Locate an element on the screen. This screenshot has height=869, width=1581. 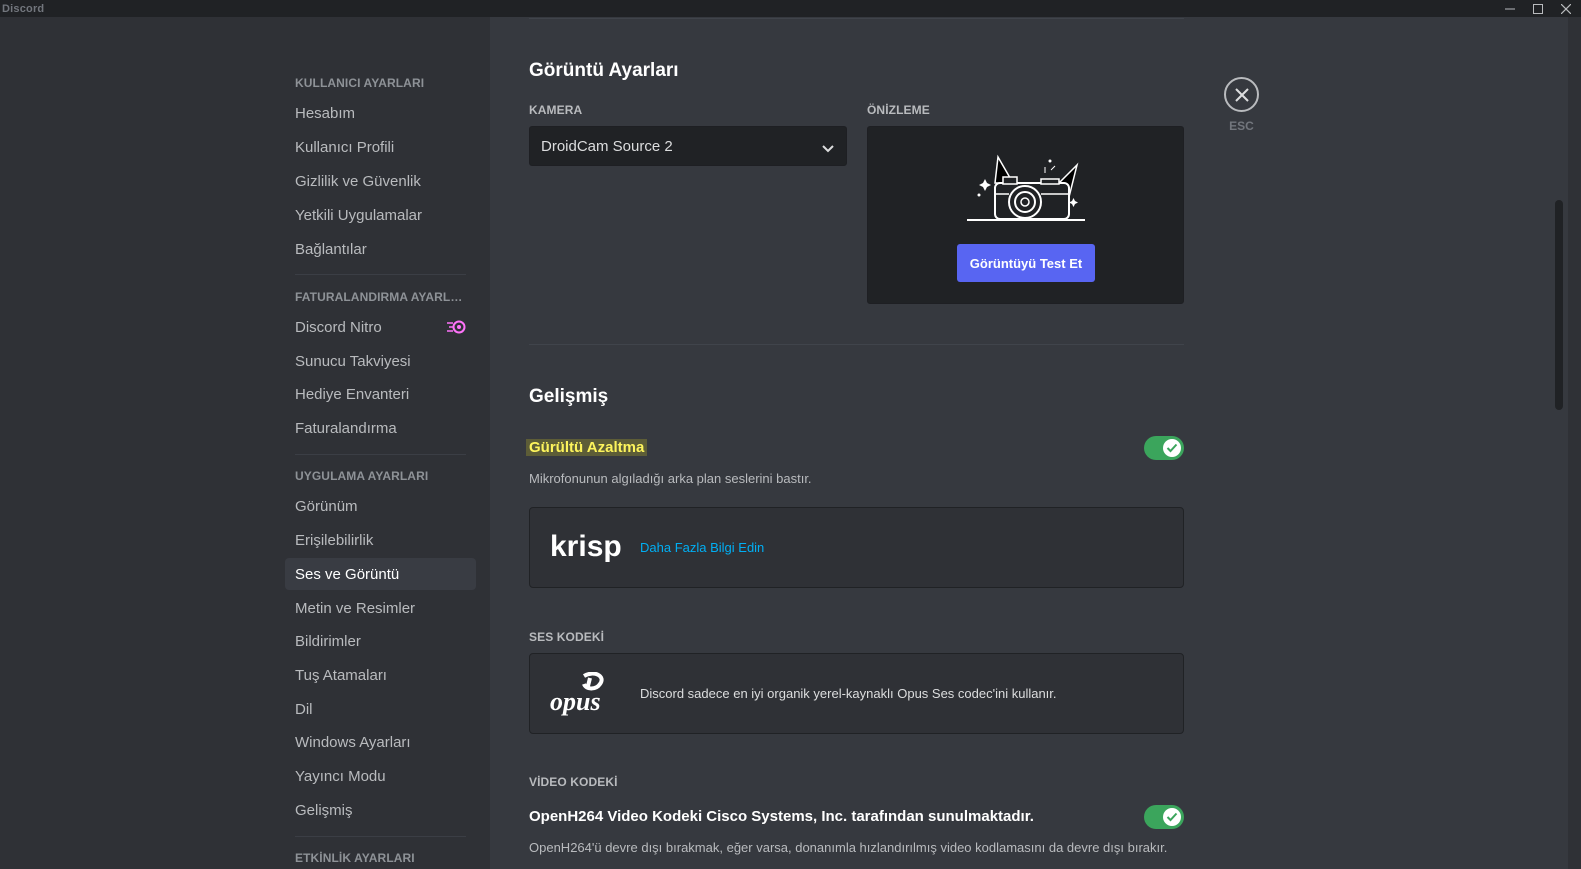
sidebar-item-discord-nitro: Discord Nitro is located at coordinates (380, 327).